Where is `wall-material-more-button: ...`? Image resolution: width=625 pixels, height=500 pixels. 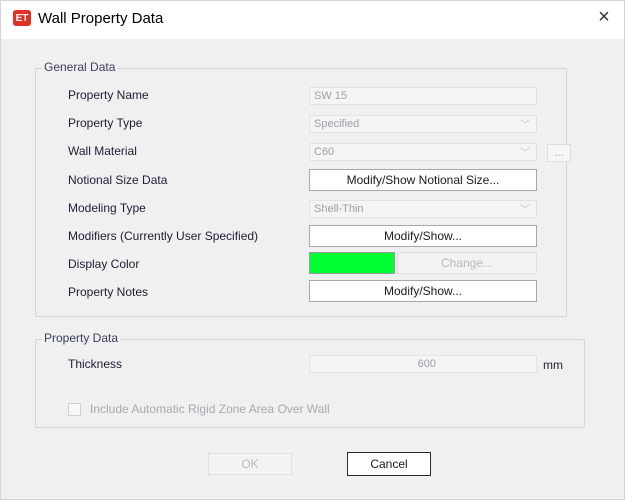
wall-material-more-button: ... is located at coordinates (559, 153).